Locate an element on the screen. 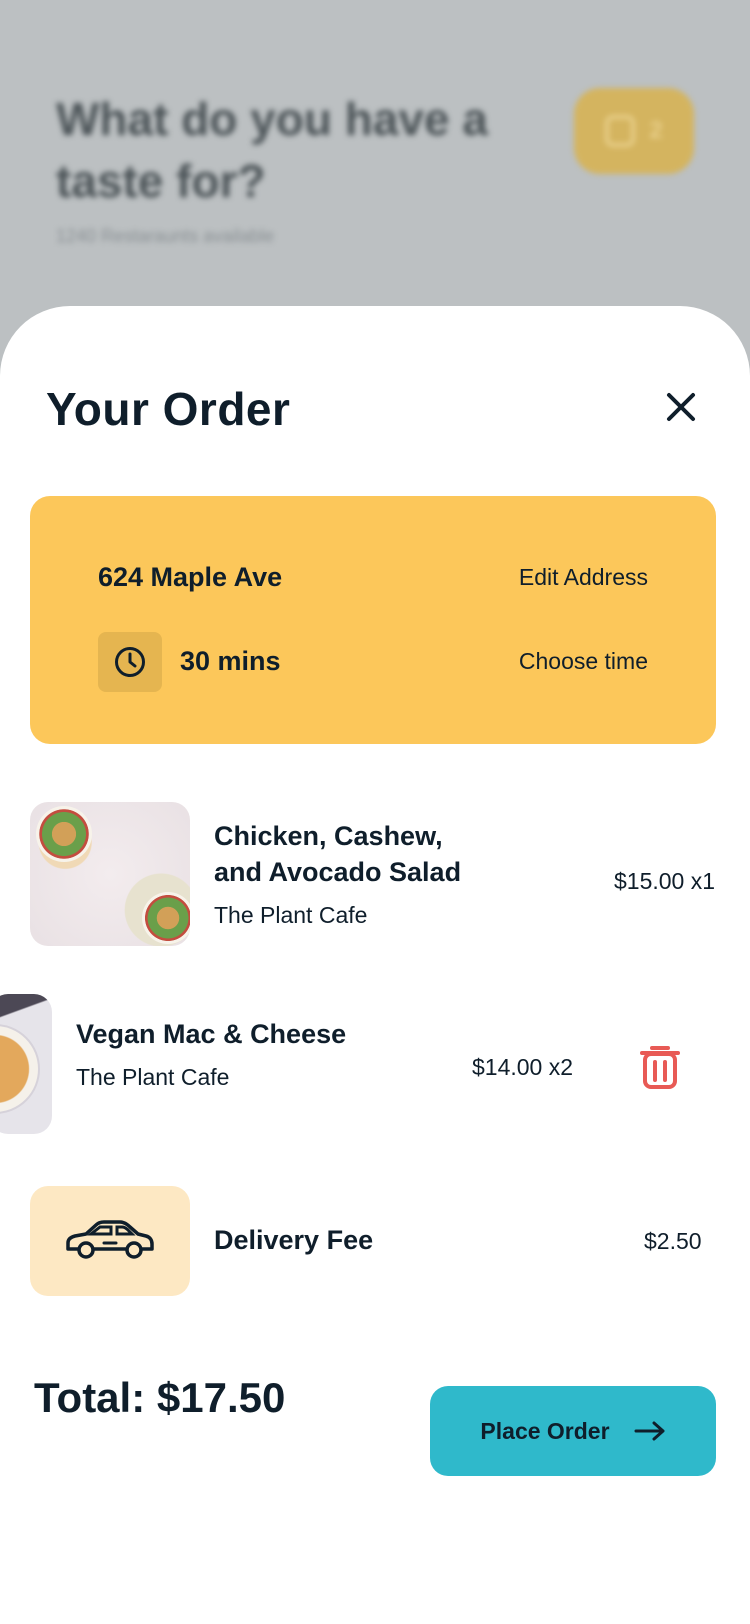  clock-icon is located at coordinates (130, 662).